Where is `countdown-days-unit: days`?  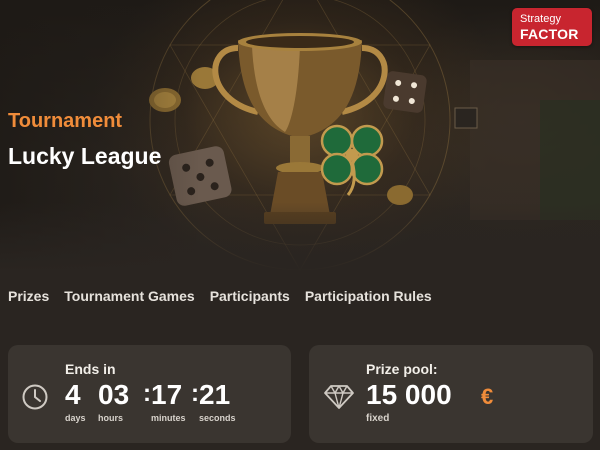 countdown-days-unit: days is located at coordinates (75, 418).